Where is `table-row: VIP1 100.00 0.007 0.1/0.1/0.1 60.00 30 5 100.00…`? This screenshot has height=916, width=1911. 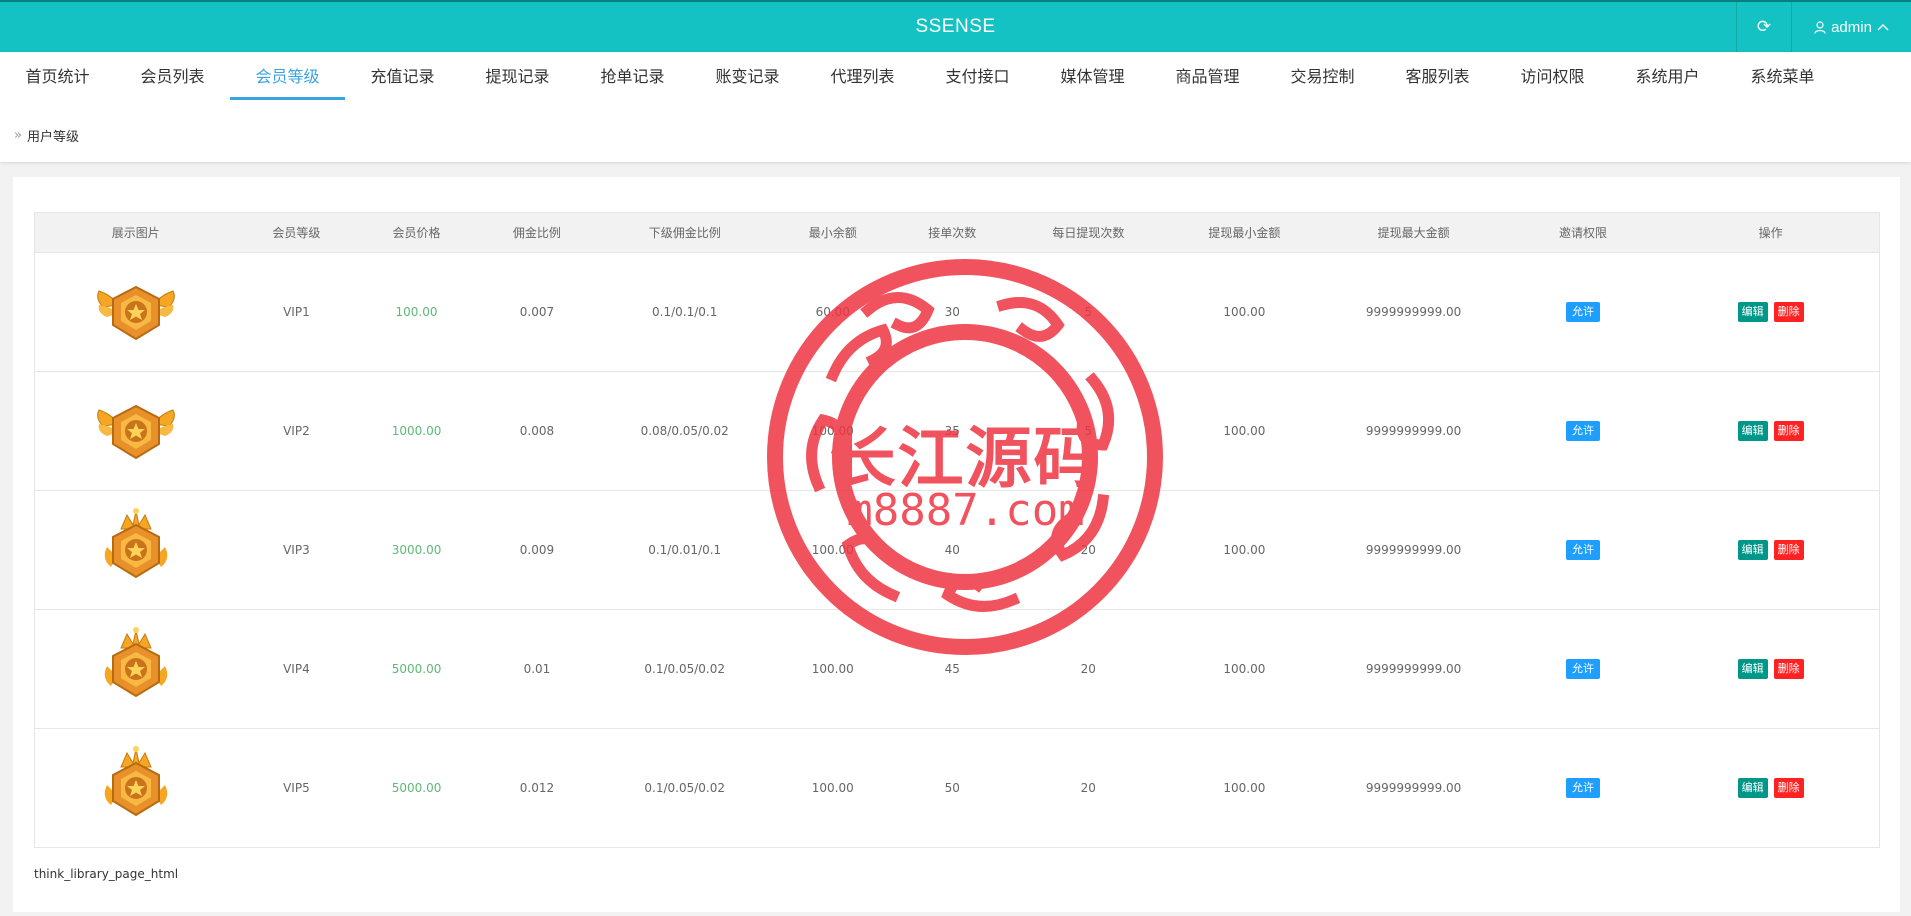 table-row: VIP1 100.00 0.007 0.1/0.1/0.1 60.00 30 5 100.00… is located at coordinates (957, 312).